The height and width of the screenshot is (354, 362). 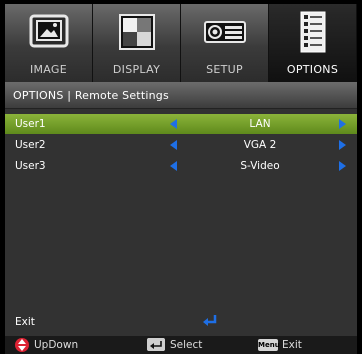 What do you see at coordinates (224, 69) in the screenshot?
I see `tab-label: SETUP` at bounding box center [224, 69].